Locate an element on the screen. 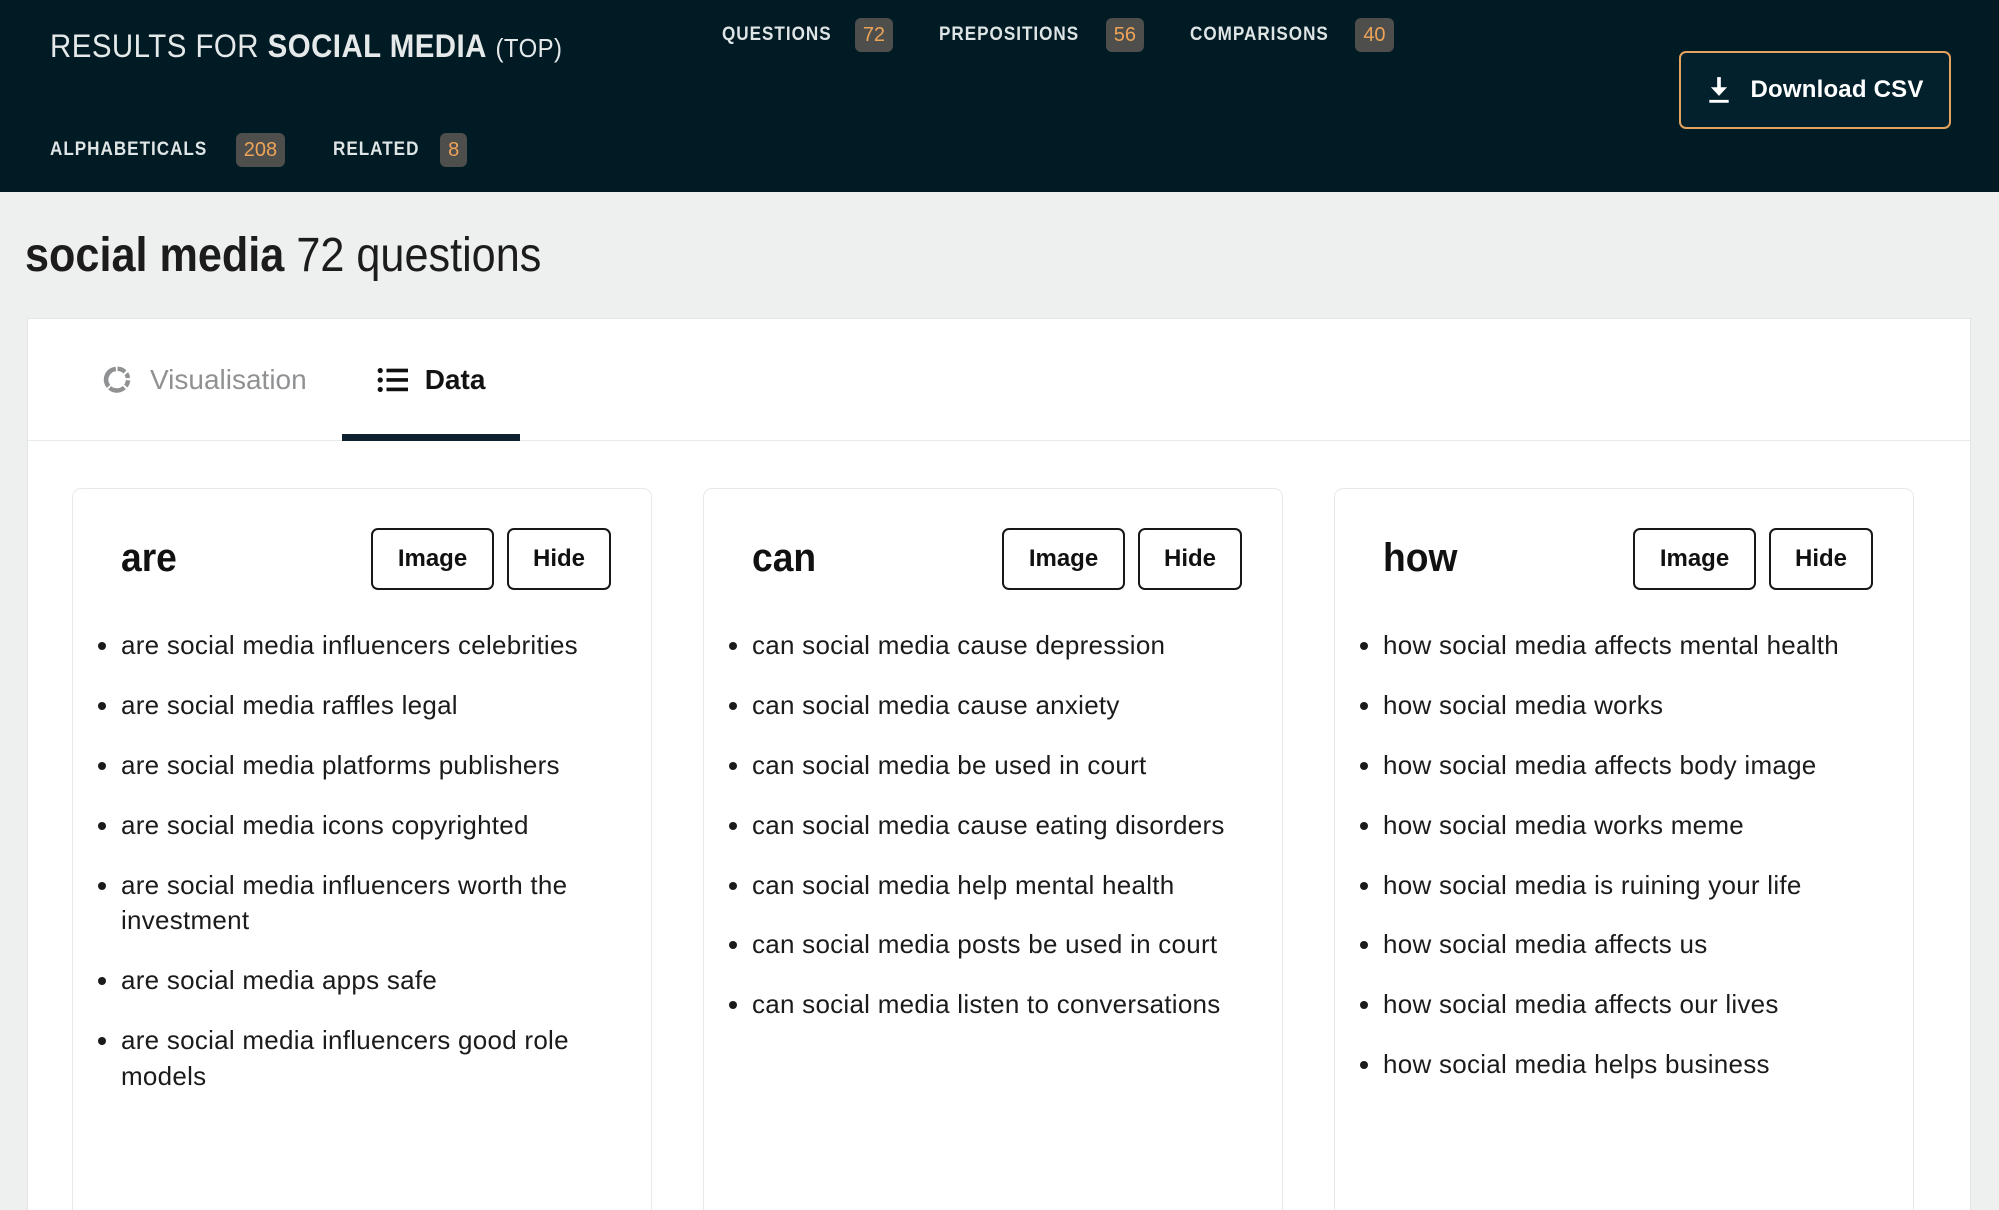 Image resolution: width=1999 pixels, height=1210 pixels. tab-label-visualisation: Visualisation is located at coordinates (228, 379).